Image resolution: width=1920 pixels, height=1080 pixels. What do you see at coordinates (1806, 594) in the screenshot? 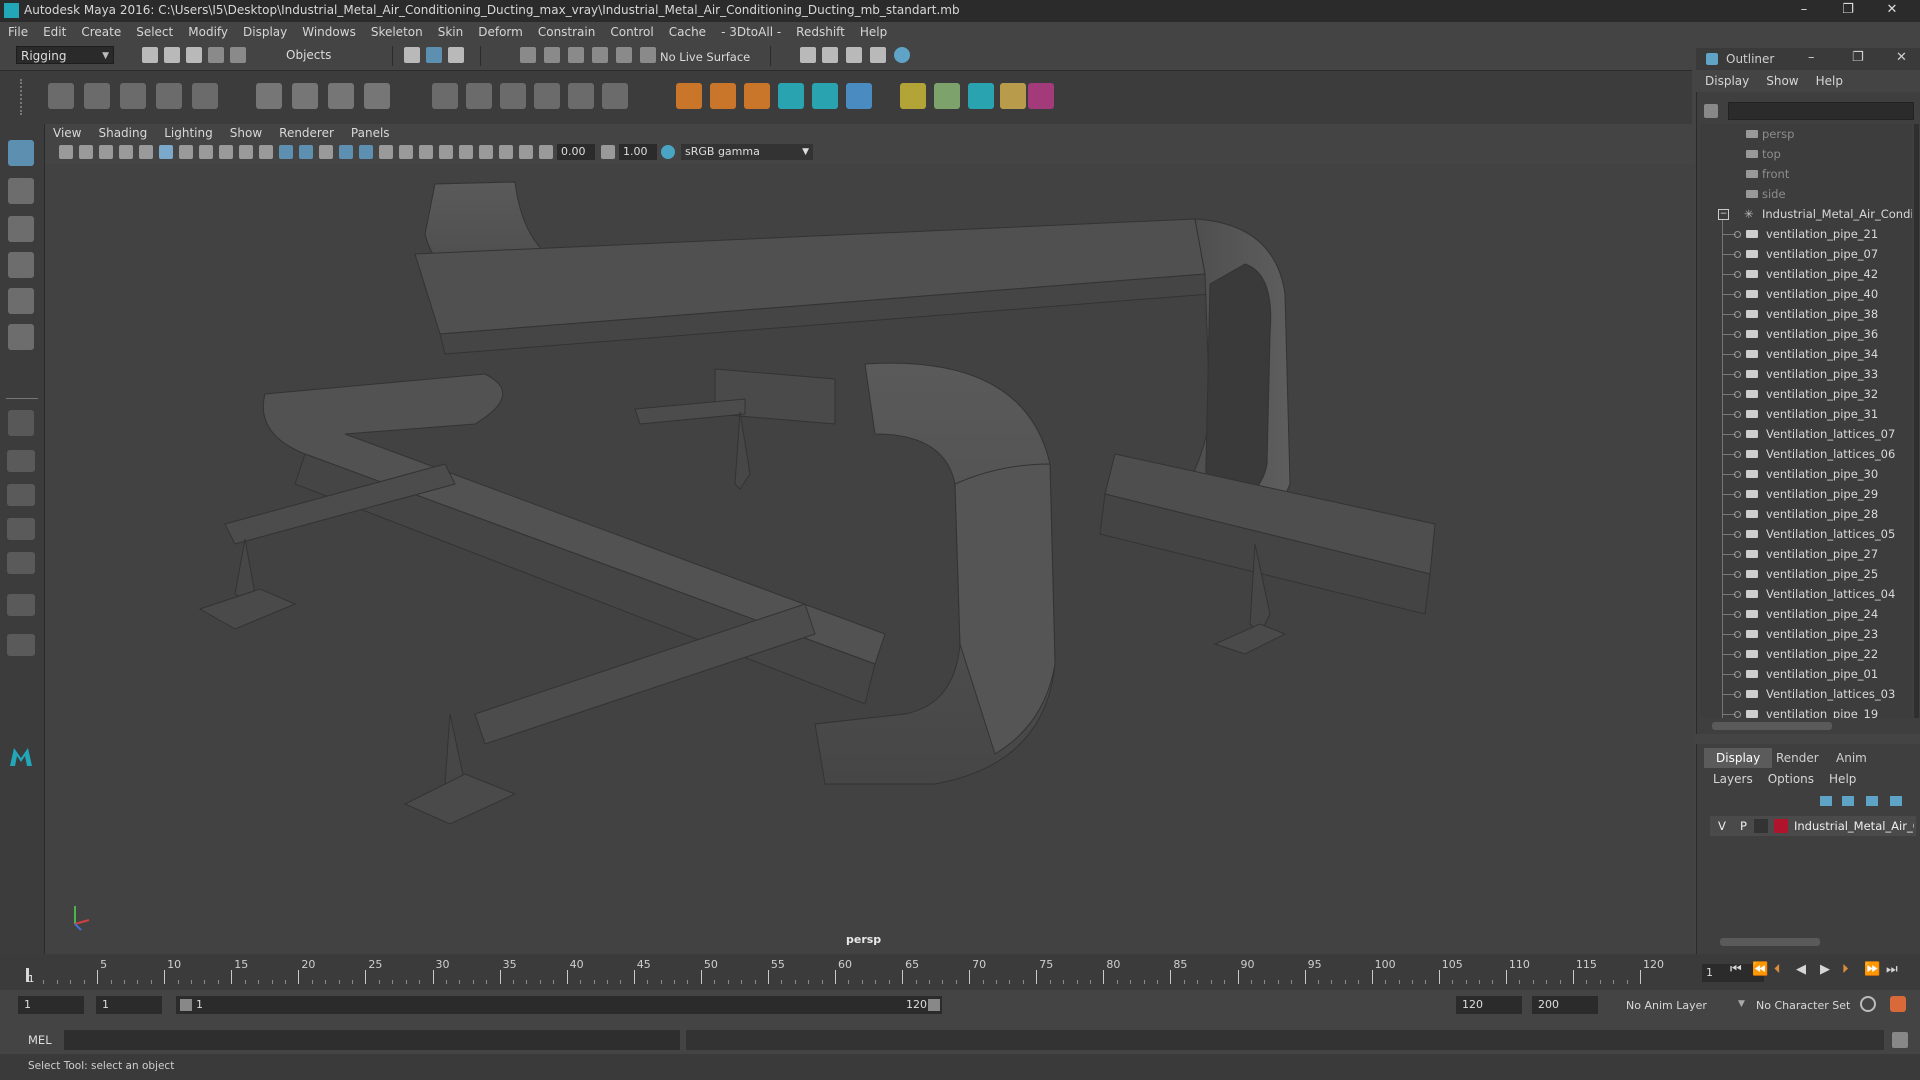
I see `outliner-mesh-item: Ventilation_lattices_04` at bounding box center [1806, 594].